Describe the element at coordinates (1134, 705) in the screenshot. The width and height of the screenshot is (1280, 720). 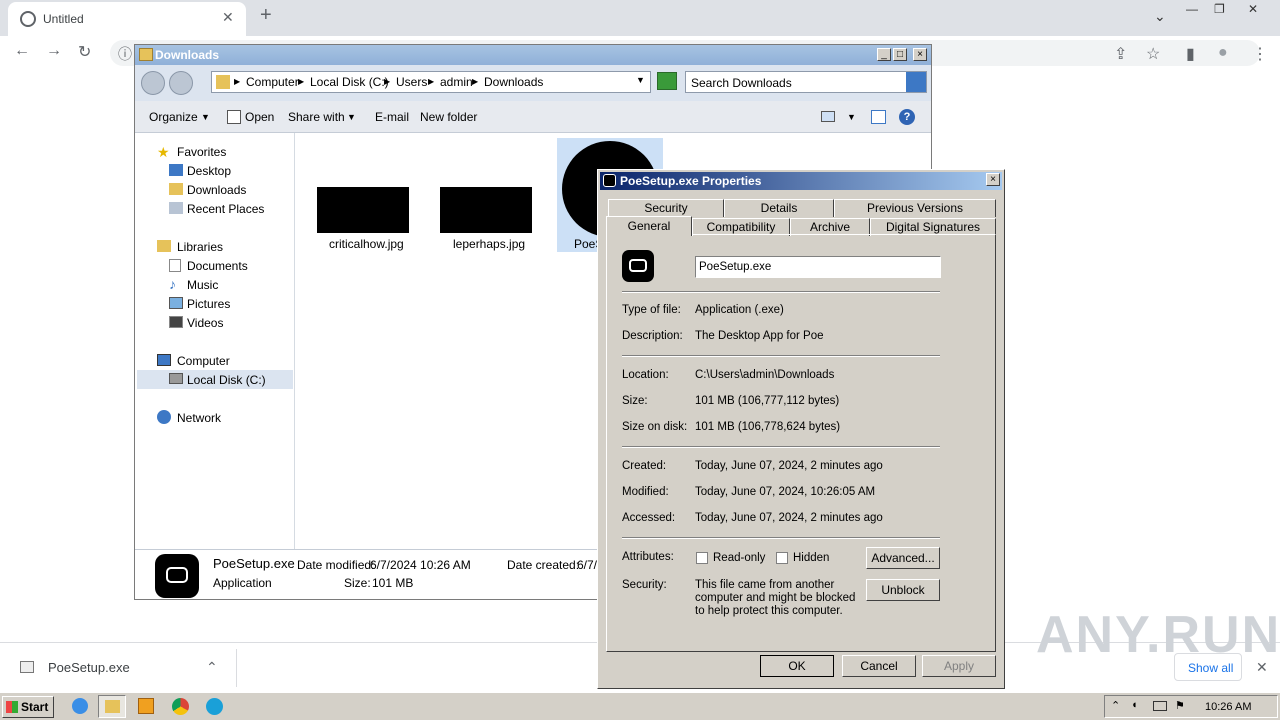
I see `volume-icon: ◖` at that location.